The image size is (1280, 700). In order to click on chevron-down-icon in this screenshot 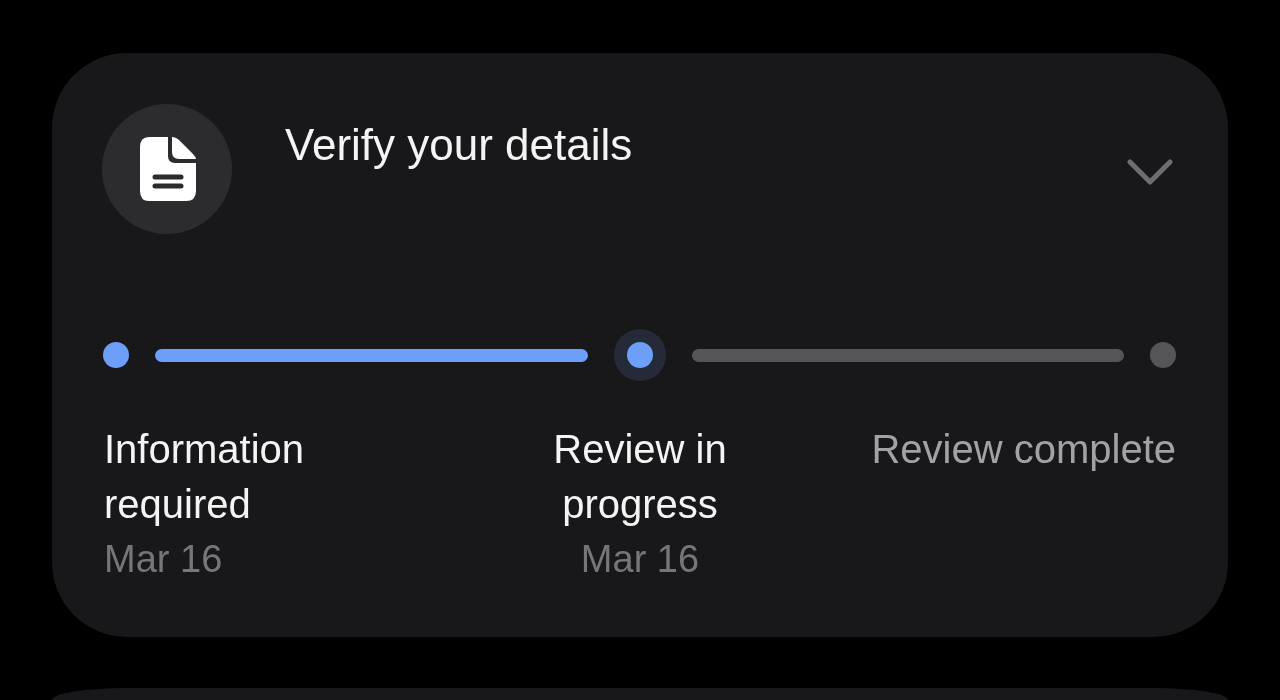, I will do `click(1150, 172)`.